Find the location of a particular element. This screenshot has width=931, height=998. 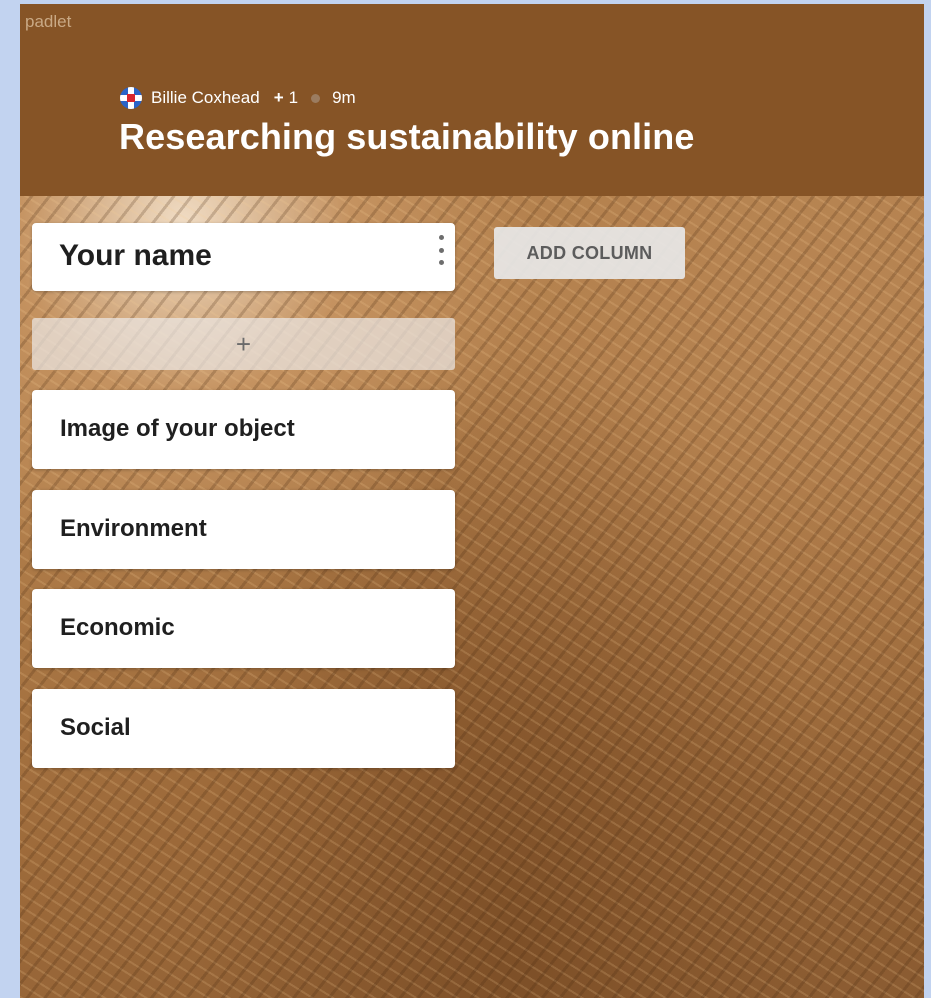

column-title: Your name is located at coordinates (135, 256).